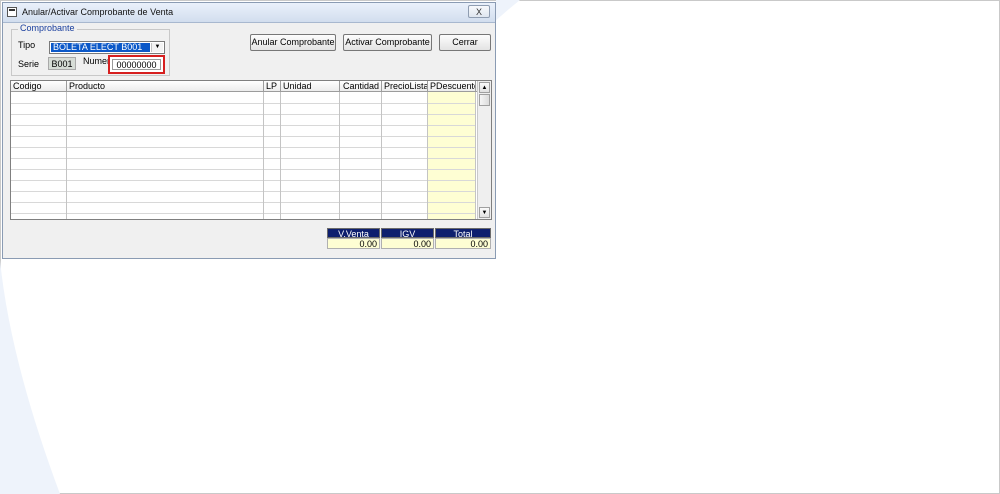  Describe the element at coordinates (452, 86) in the screenshot. I see `col-header-pdescuento: PDescuento` at that location.